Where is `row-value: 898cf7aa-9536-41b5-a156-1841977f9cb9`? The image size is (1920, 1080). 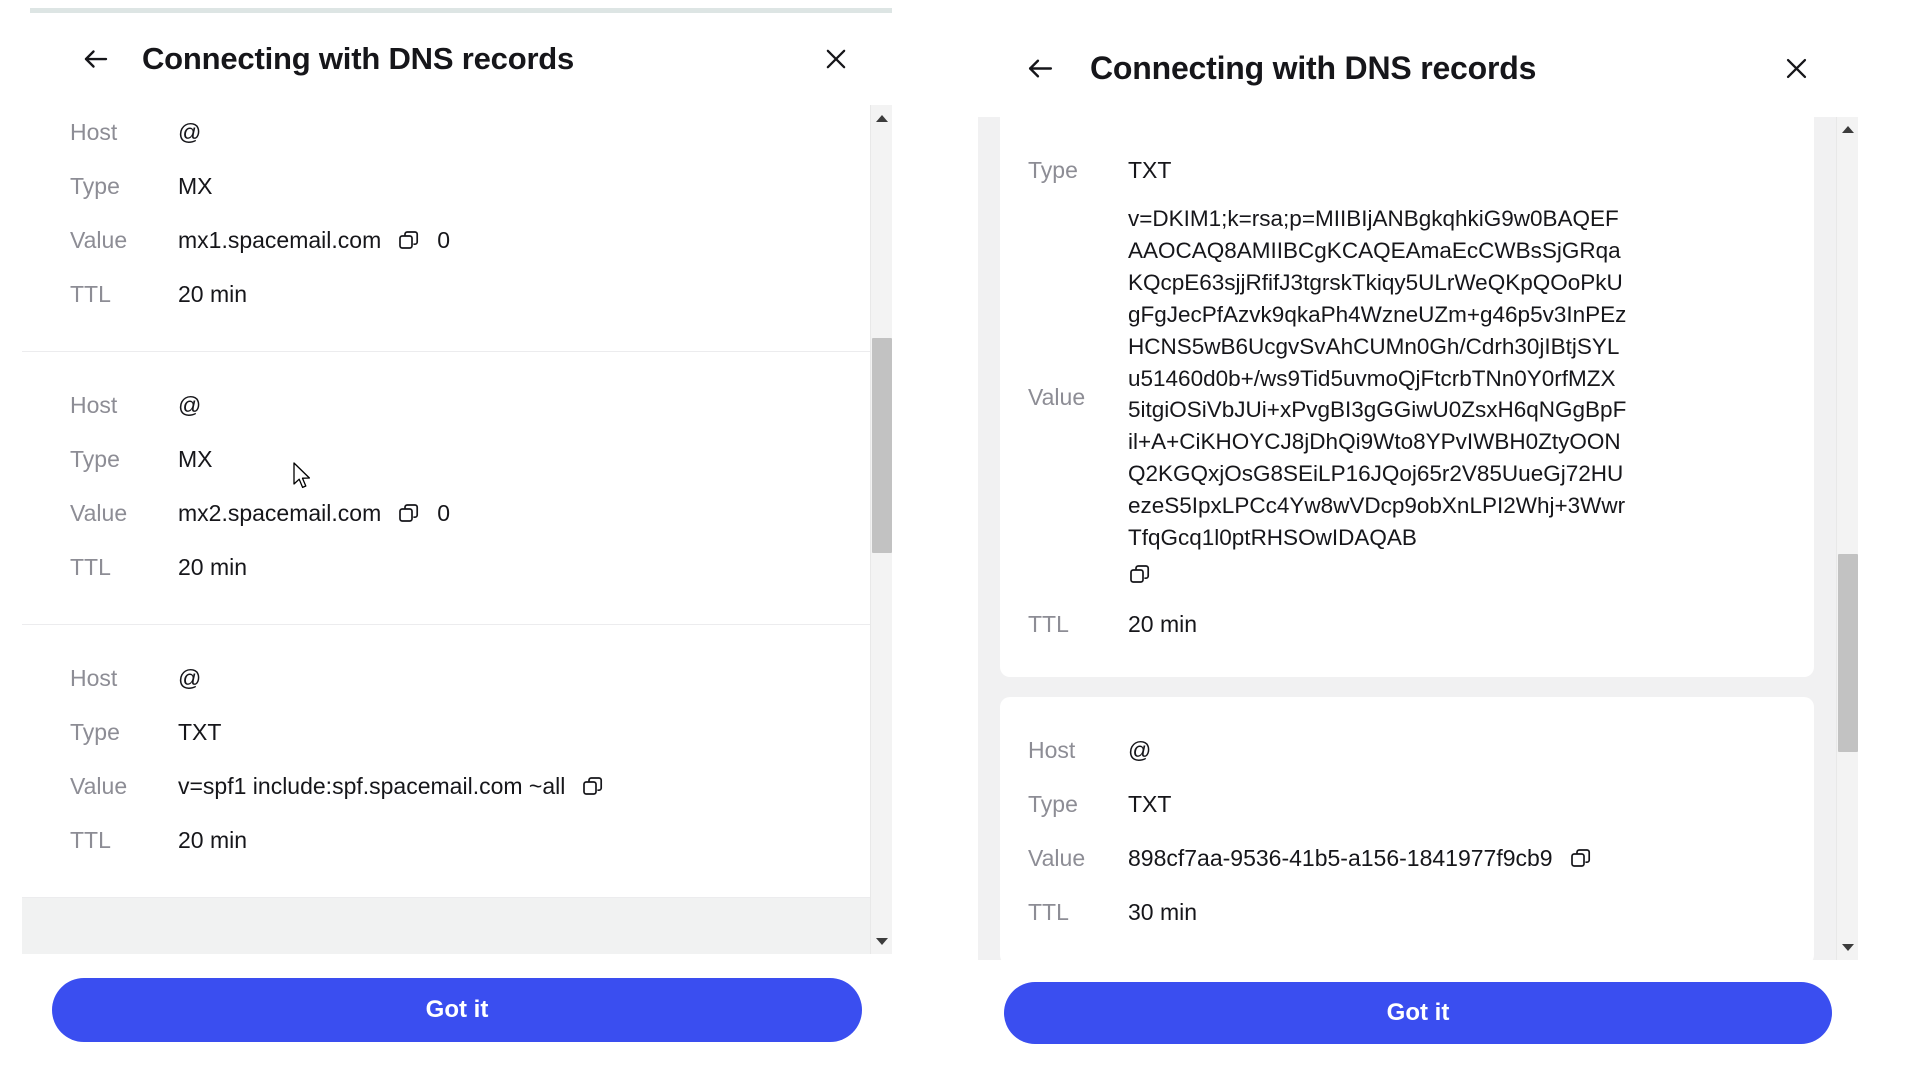 row-value: 898cf7aa-9536-41b5-a156-1841977f9cb9 is located at coordinates (1360, 858).